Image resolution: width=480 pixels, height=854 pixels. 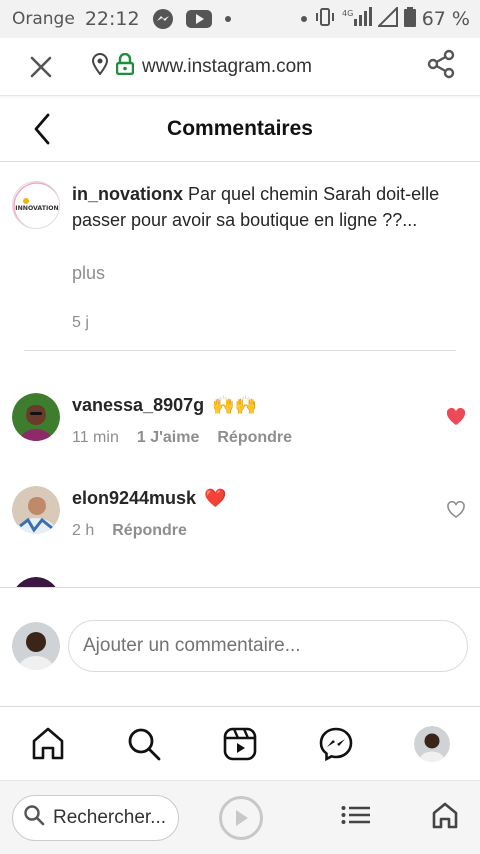 What do you see at coordinates (387, 18) in the screenshot?
I see `signal-icon` at bounding box center [387, 18].